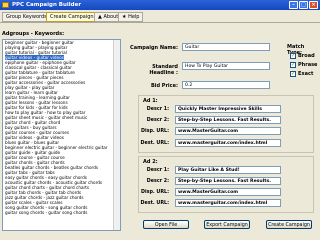  Describe the element at coordinates (289, 224) in the screenshot. I see `create-campaign-button: Create Campaign` at that location.